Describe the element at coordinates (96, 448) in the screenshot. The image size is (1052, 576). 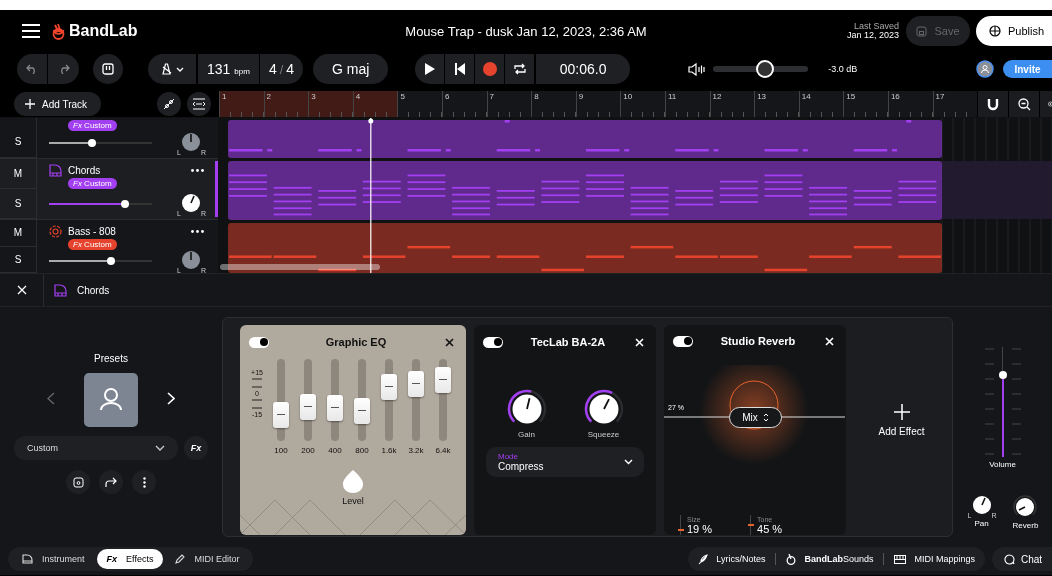
I see `preset-dropdown: Custom` at that location.